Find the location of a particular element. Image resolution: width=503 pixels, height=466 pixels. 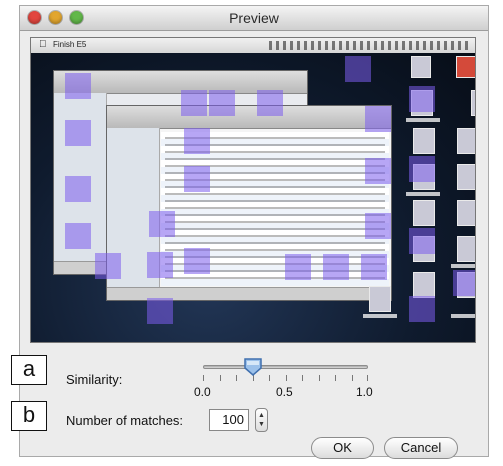

window-title: Preview is located at coordinates (254, 18).